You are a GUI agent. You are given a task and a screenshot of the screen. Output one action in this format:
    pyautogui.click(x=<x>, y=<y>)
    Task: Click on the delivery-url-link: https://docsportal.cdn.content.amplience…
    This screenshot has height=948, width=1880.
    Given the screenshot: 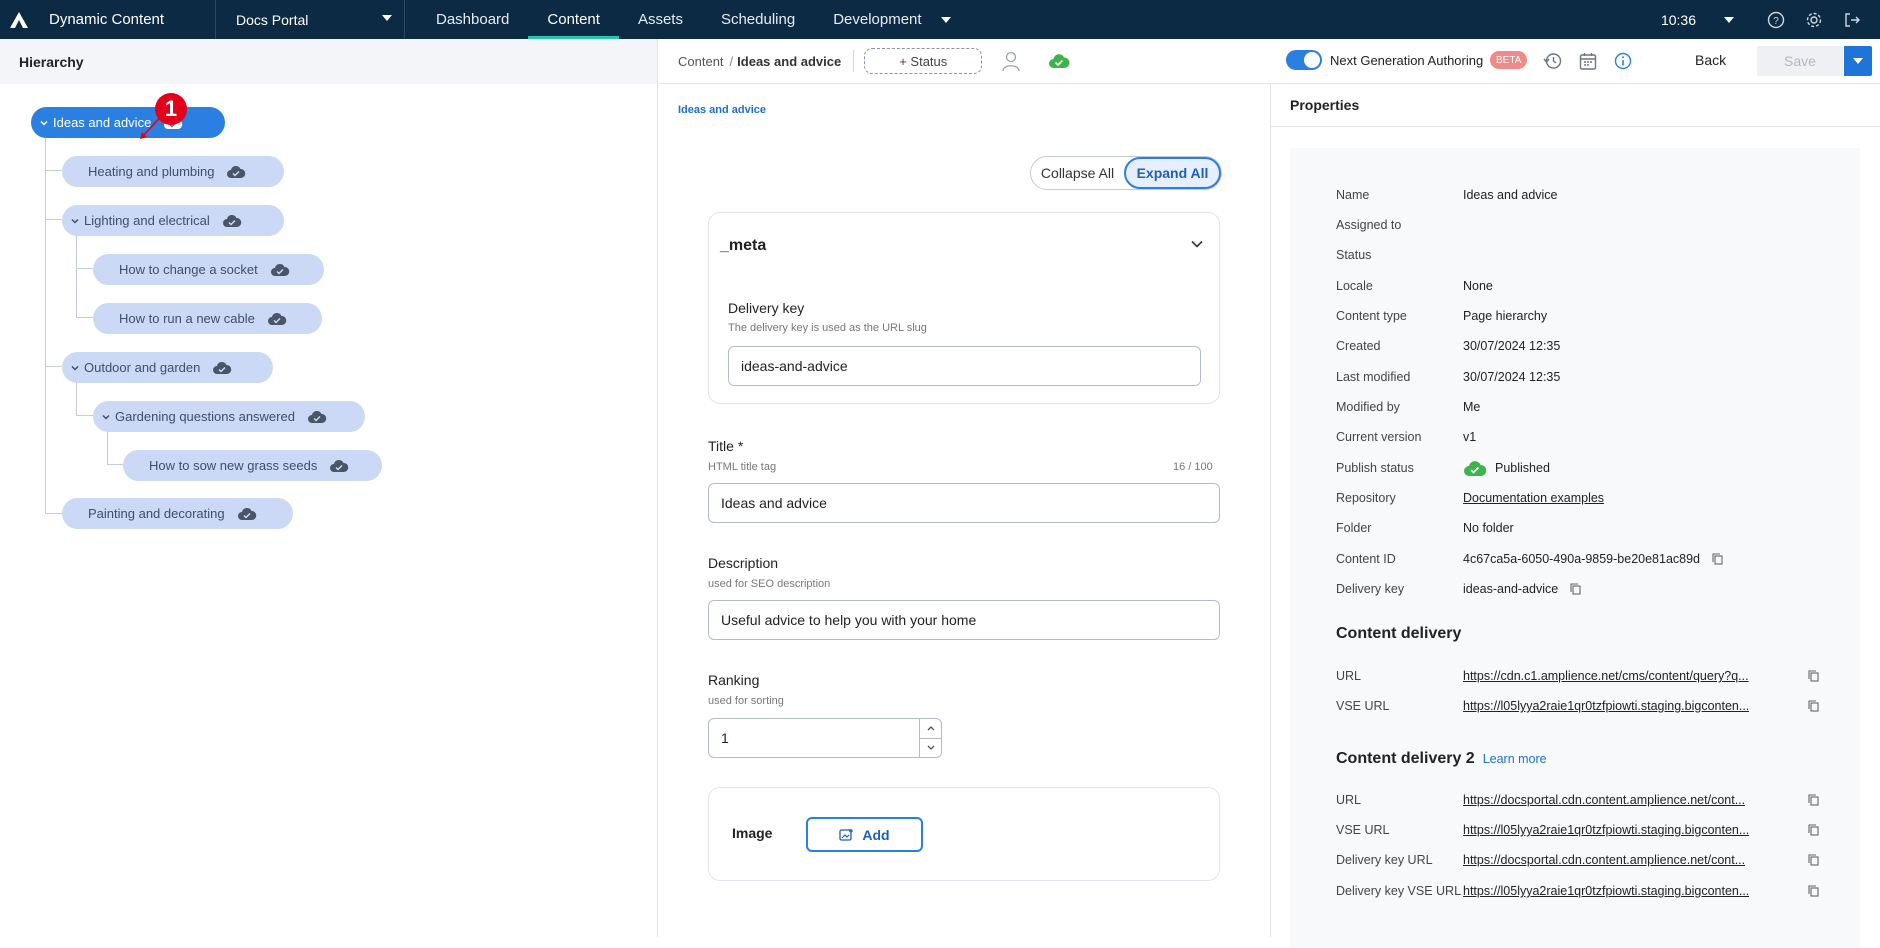 What is the action you would take?
    pyautogui.click(x=1604, y=800)
    